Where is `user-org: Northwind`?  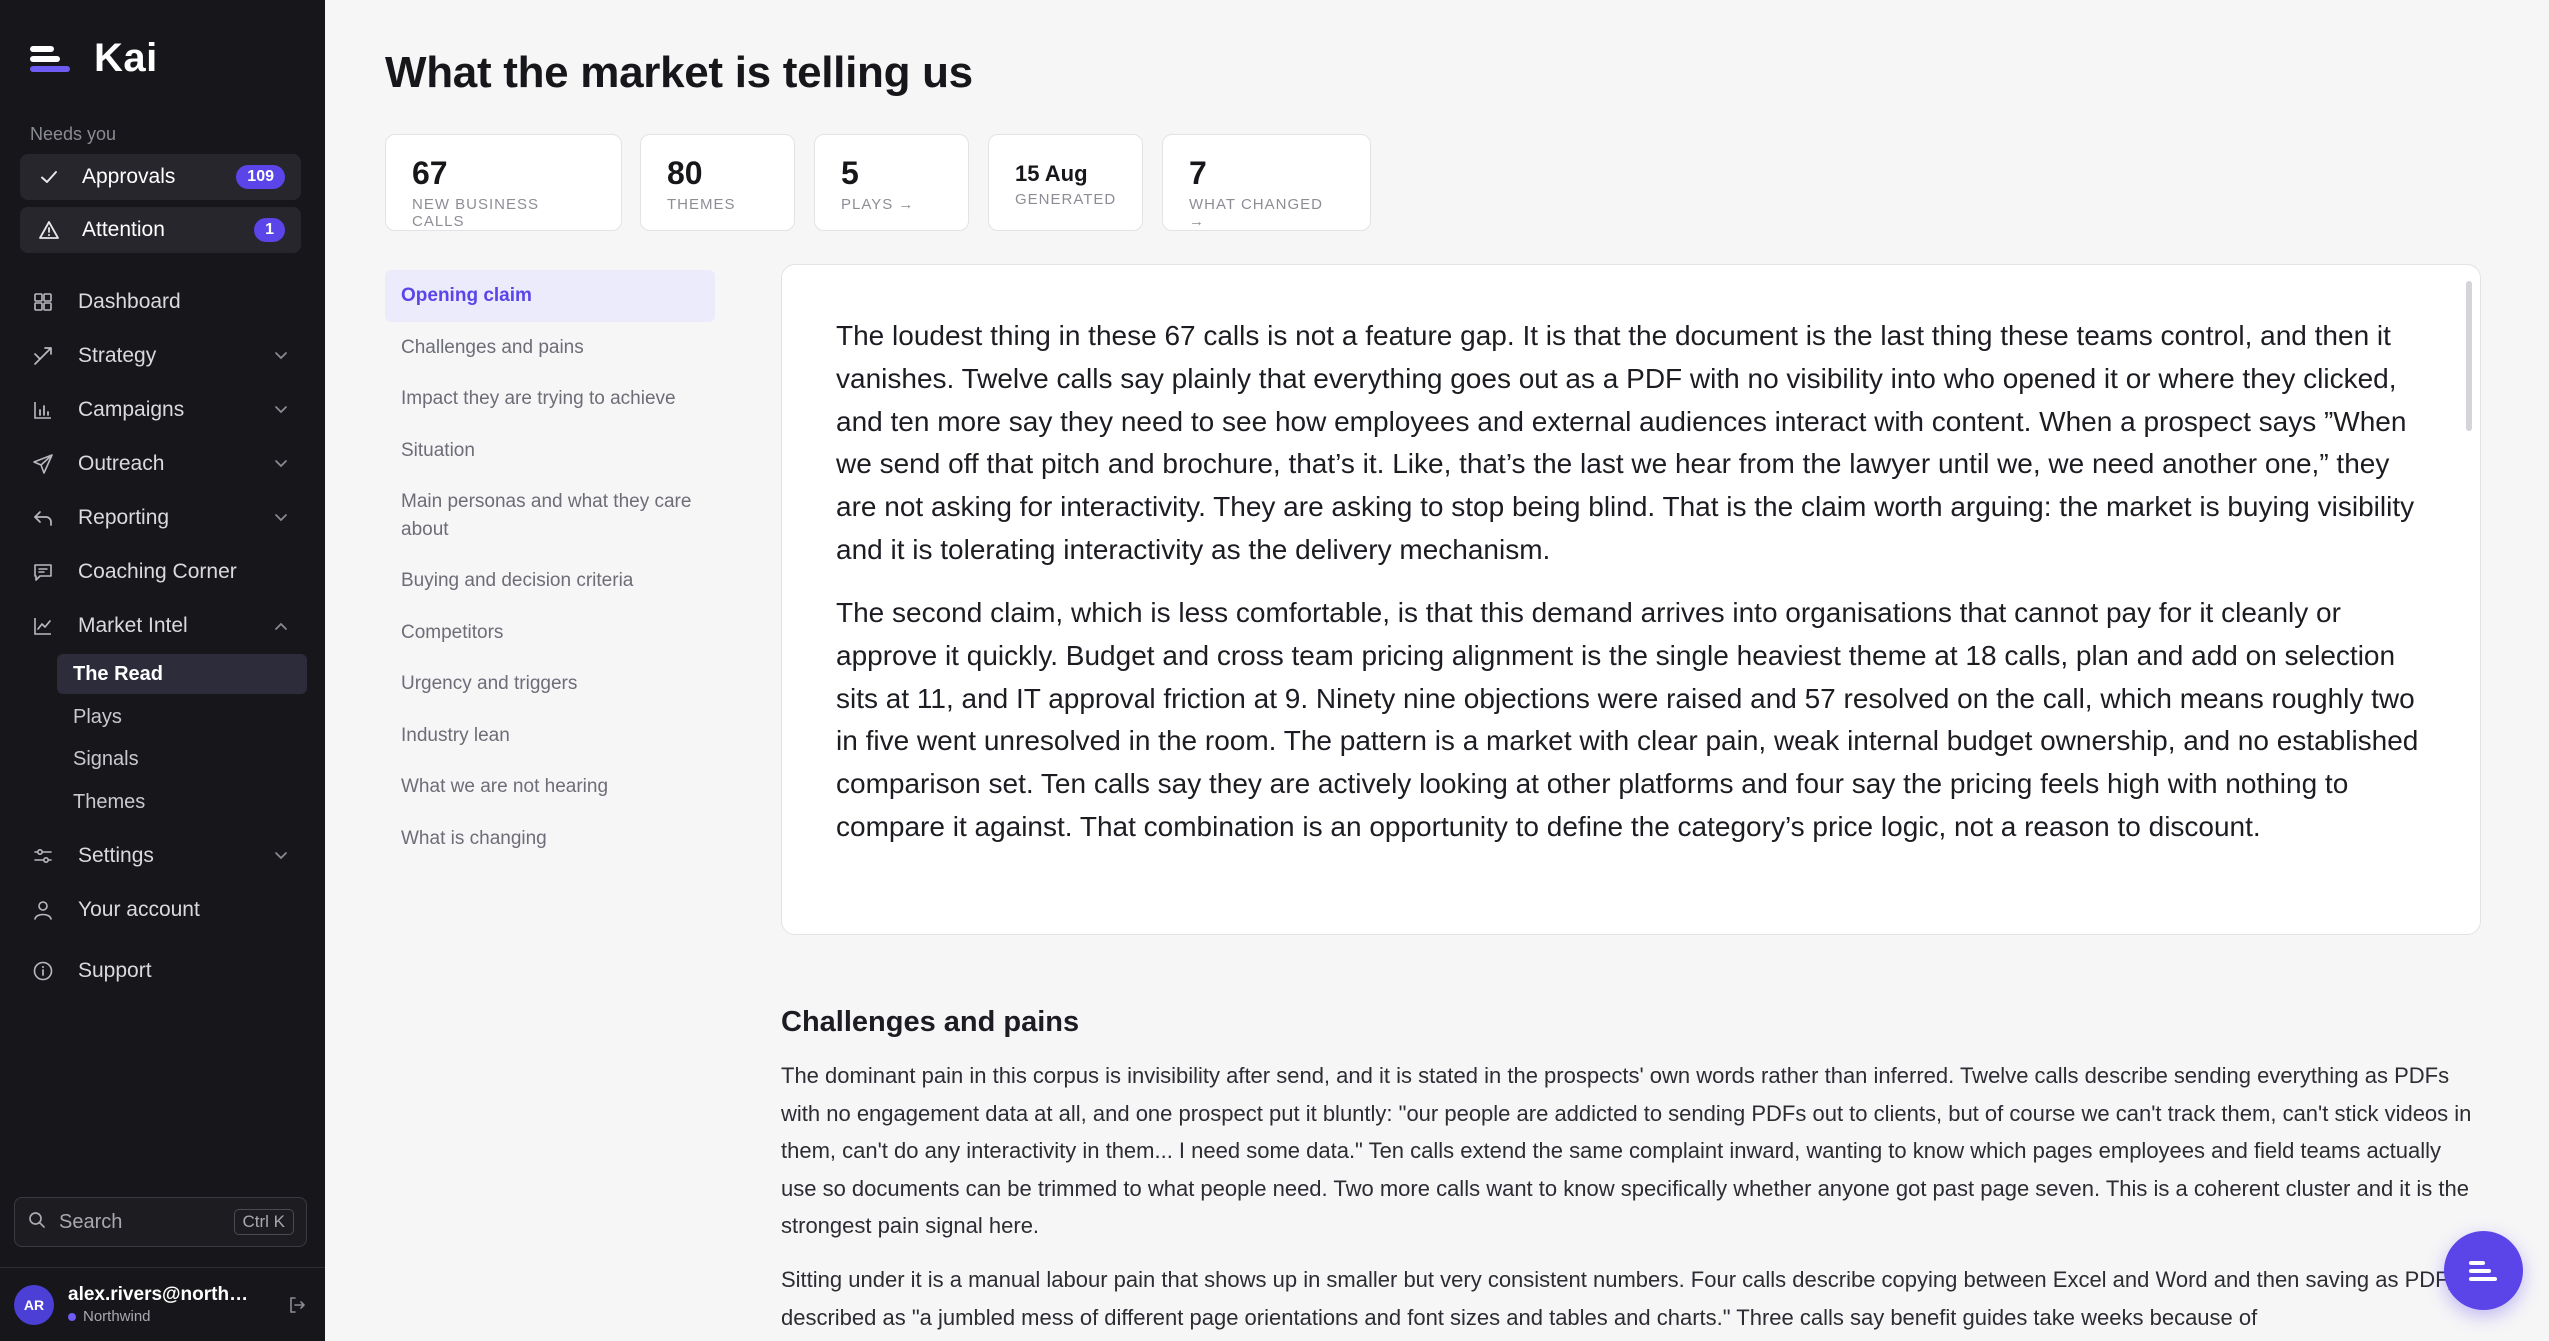
user-org: Northwind is located at coordinates (175, 1316).